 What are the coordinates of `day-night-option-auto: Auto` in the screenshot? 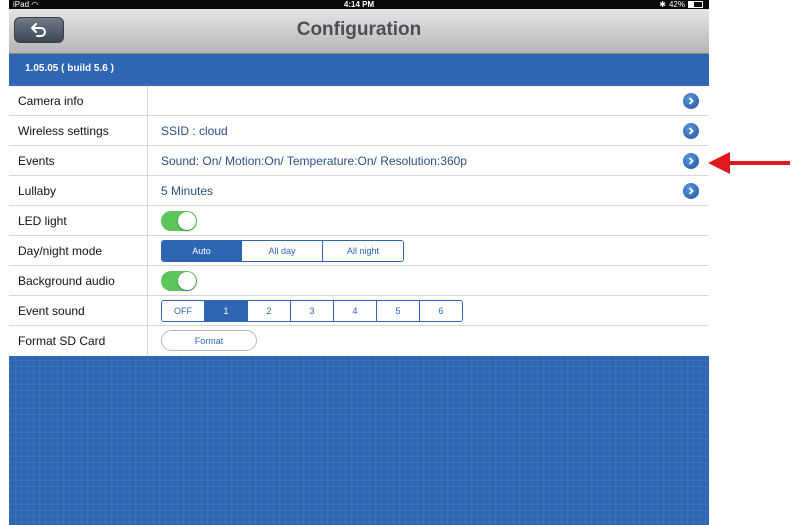 It's located at (201, 251).